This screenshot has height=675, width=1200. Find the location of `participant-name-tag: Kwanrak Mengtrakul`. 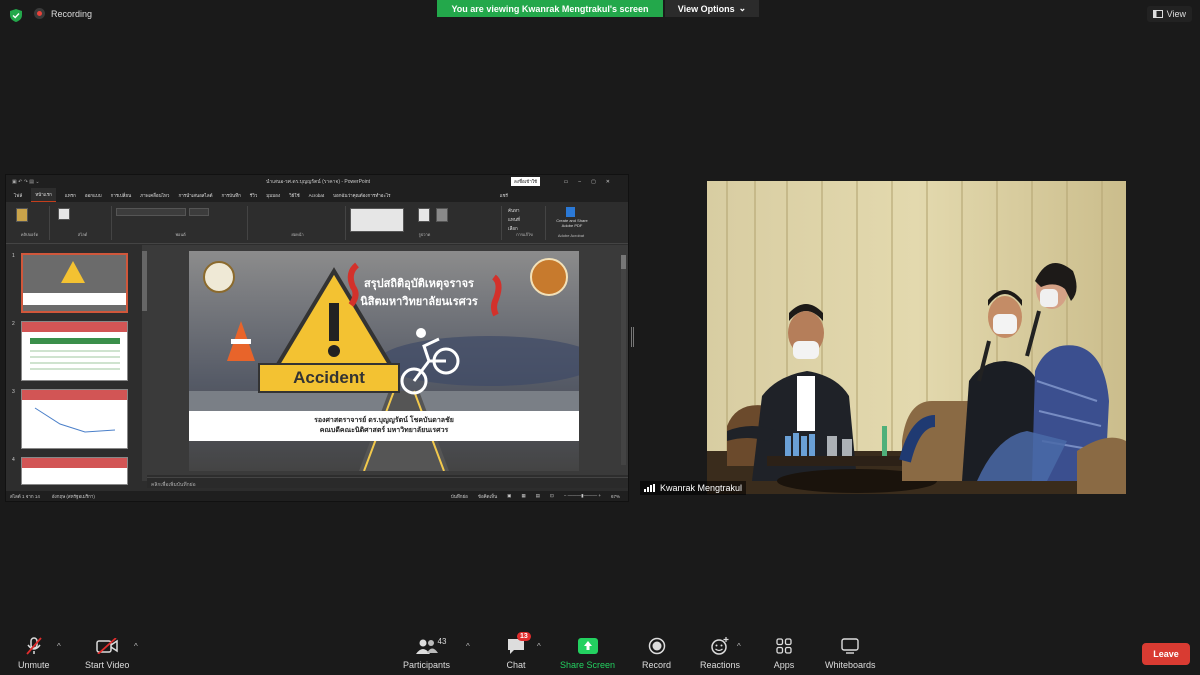

participant-name-tag: Kwanrak Mengtrakul is located at coordinates (693, 488).